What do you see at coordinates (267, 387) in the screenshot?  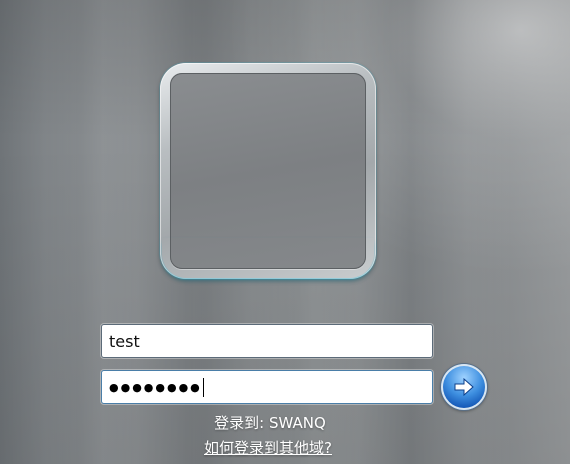 I see `password-input: ●●●●●●●●` at bounding box center [267, 387].